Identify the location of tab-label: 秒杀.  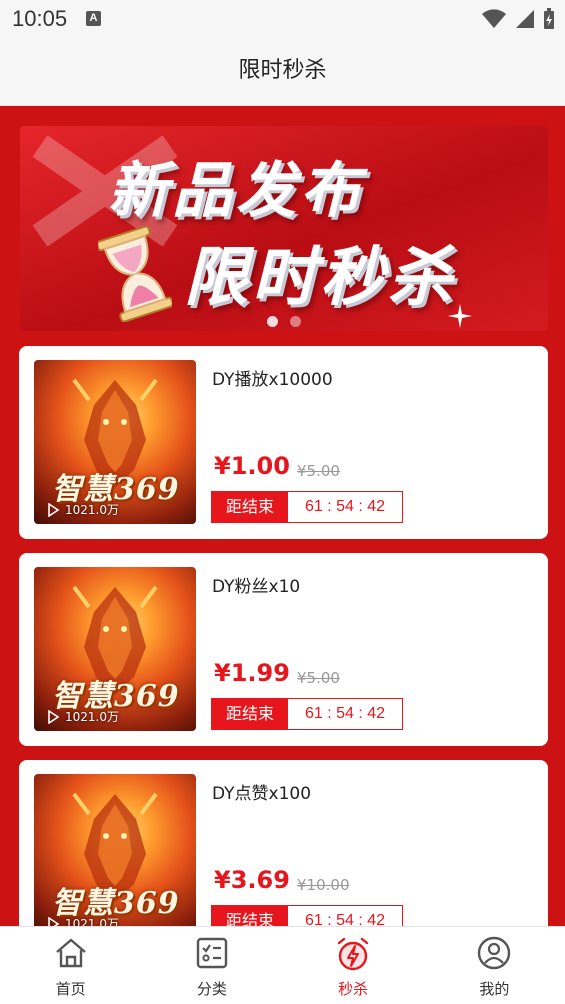
(353, 989).